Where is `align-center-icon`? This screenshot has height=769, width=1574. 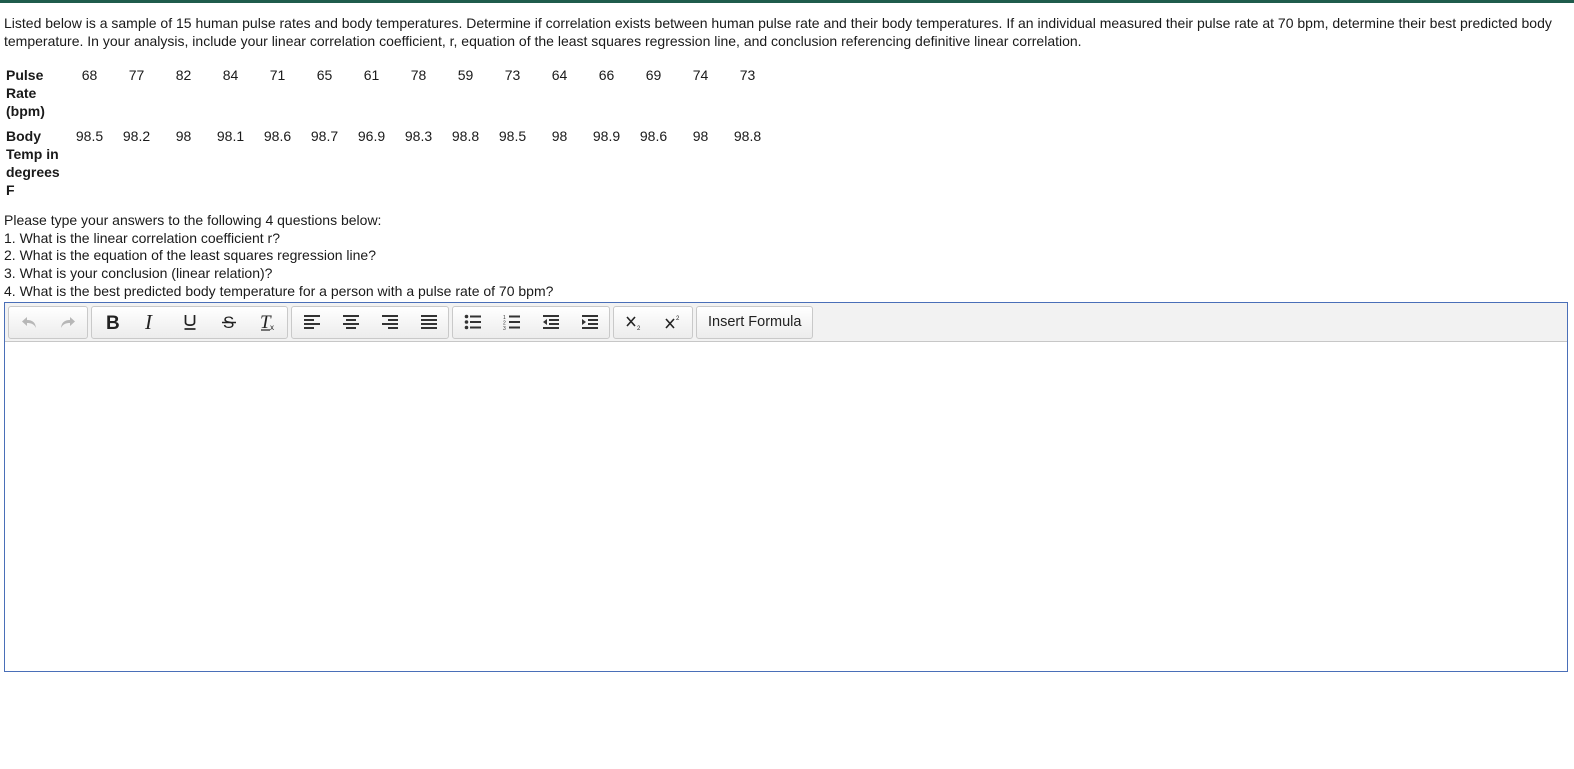 align-center-icon is located at coordinates (350, 322).